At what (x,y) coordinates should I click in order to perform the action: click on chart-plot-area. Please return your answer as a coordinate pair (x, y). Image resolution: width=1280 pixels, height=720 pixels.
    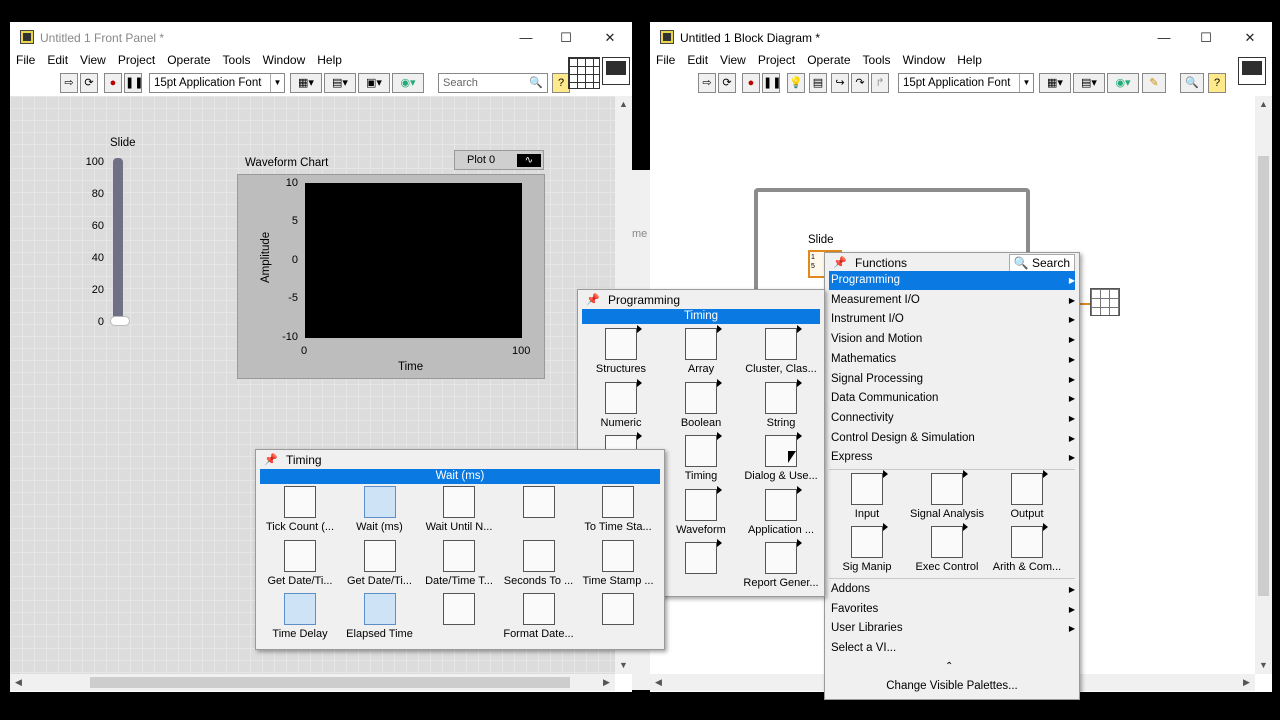
    Looking at the image, I should click on (413, 260).